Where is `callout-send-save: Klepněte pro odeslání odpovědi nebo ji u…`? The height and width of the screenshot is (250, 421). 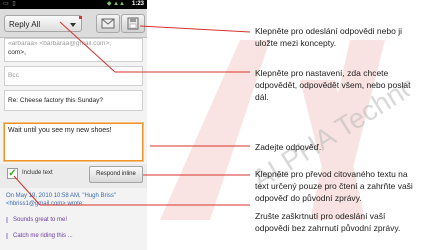 callout-send-save: Klepněte pro odeslání odpovědi nebo ji u… is located at coordinates (328, 37).